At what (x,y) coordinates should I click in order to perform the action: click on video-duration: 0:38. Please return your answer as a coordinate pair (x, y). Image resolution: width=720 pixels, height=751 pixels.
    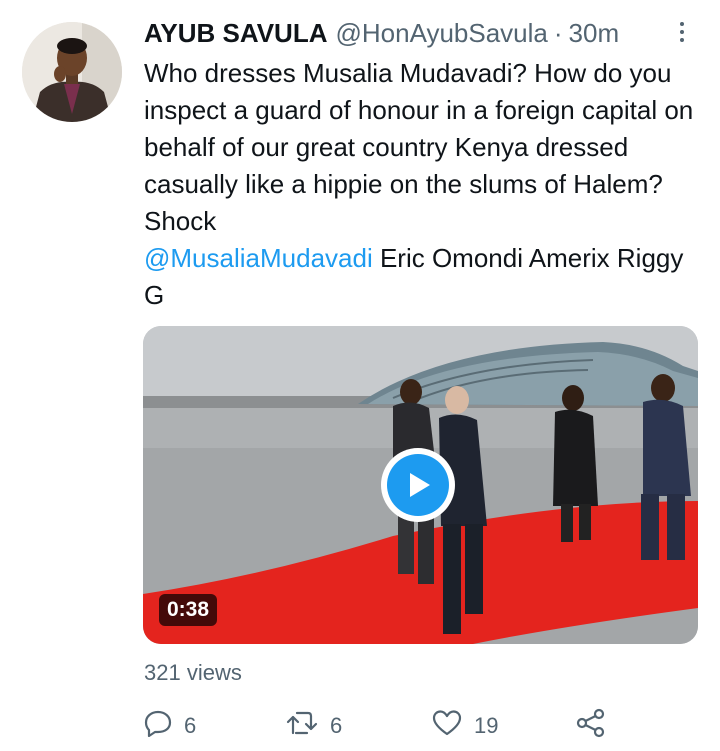
    Looking at the image, I should click on (188, 610).